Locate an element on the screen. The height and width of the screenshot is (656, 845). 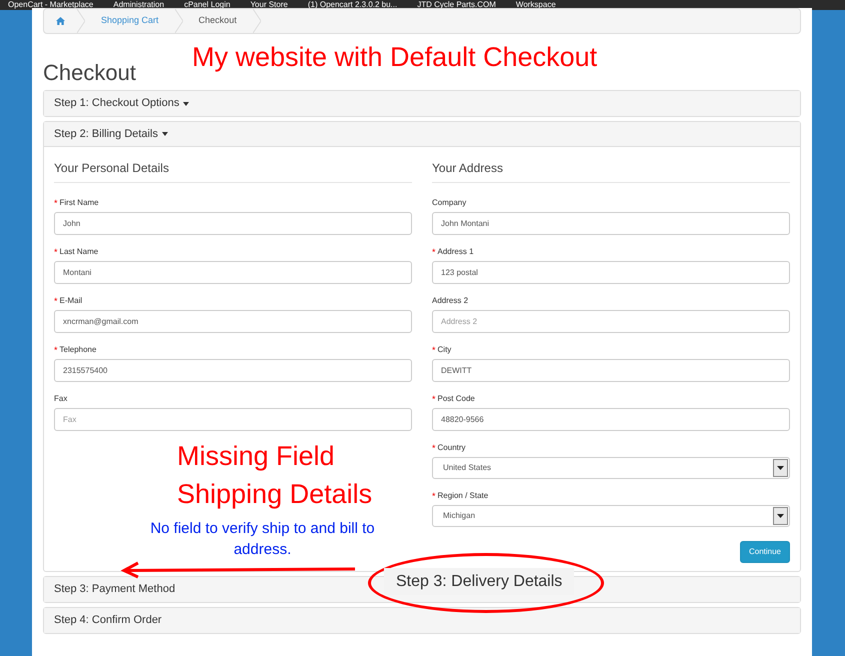
dropdown-field: United States is located at coordinates (611, 468).